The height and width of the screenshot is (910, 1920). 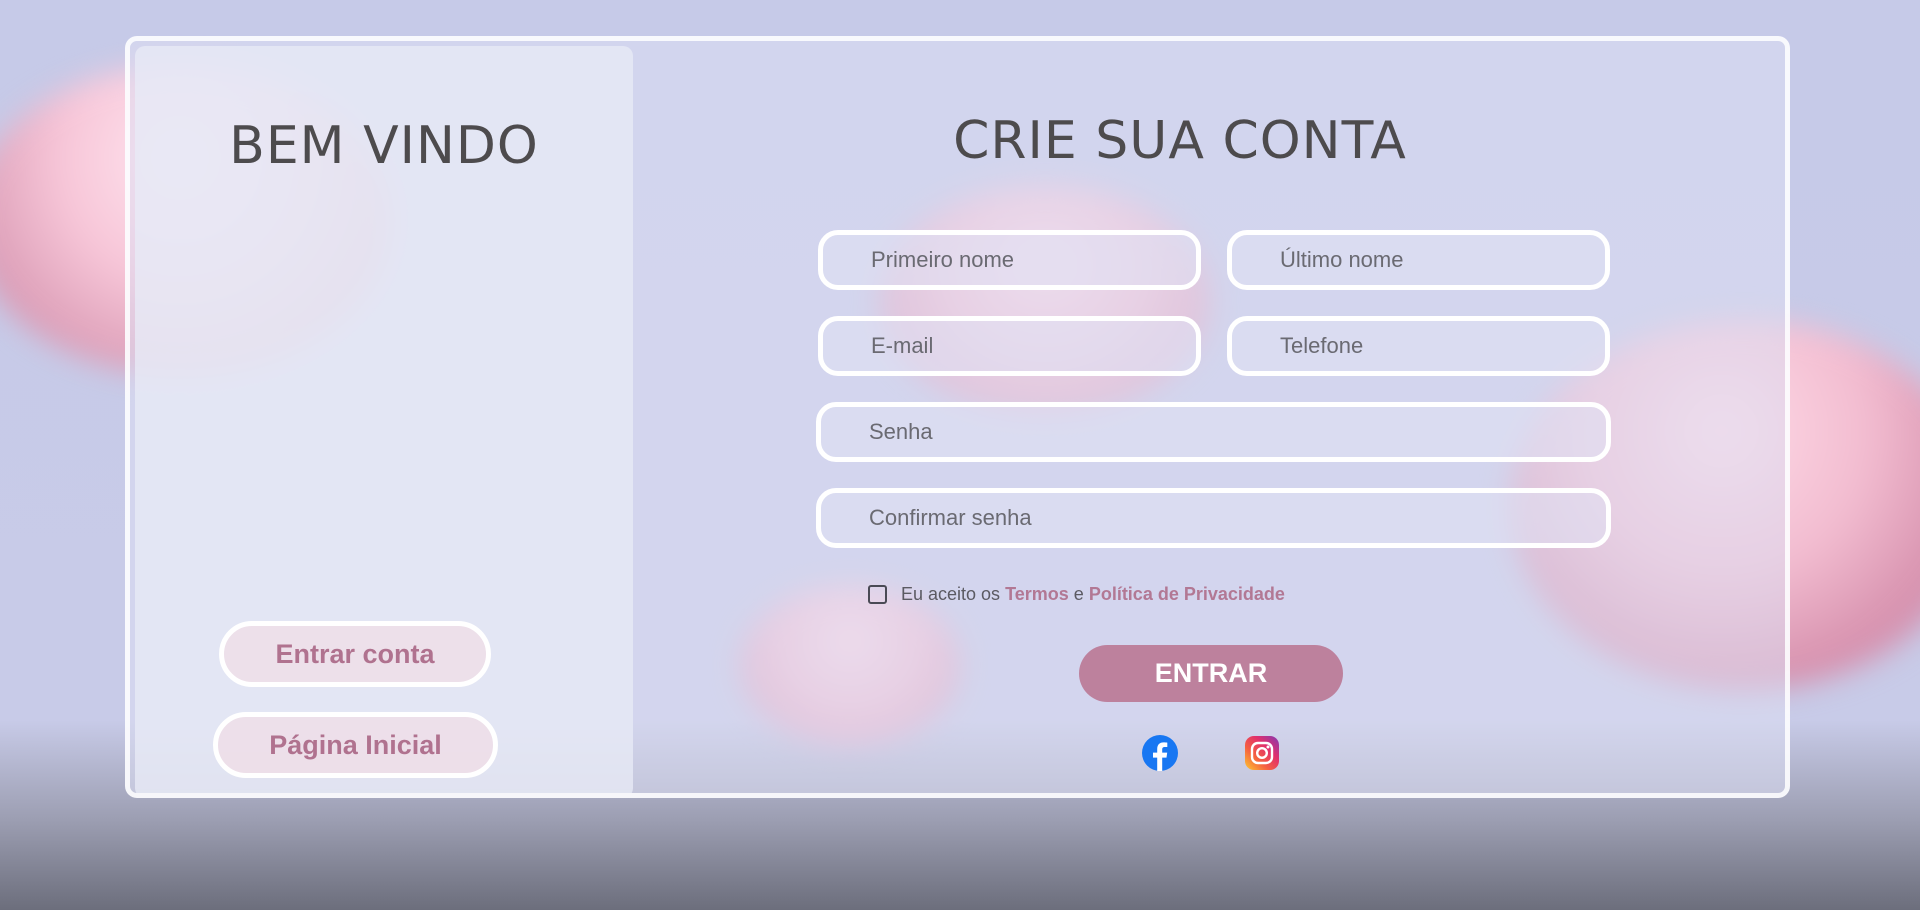 I want to click on confirm-password-input, so click(x=1213, y=518).